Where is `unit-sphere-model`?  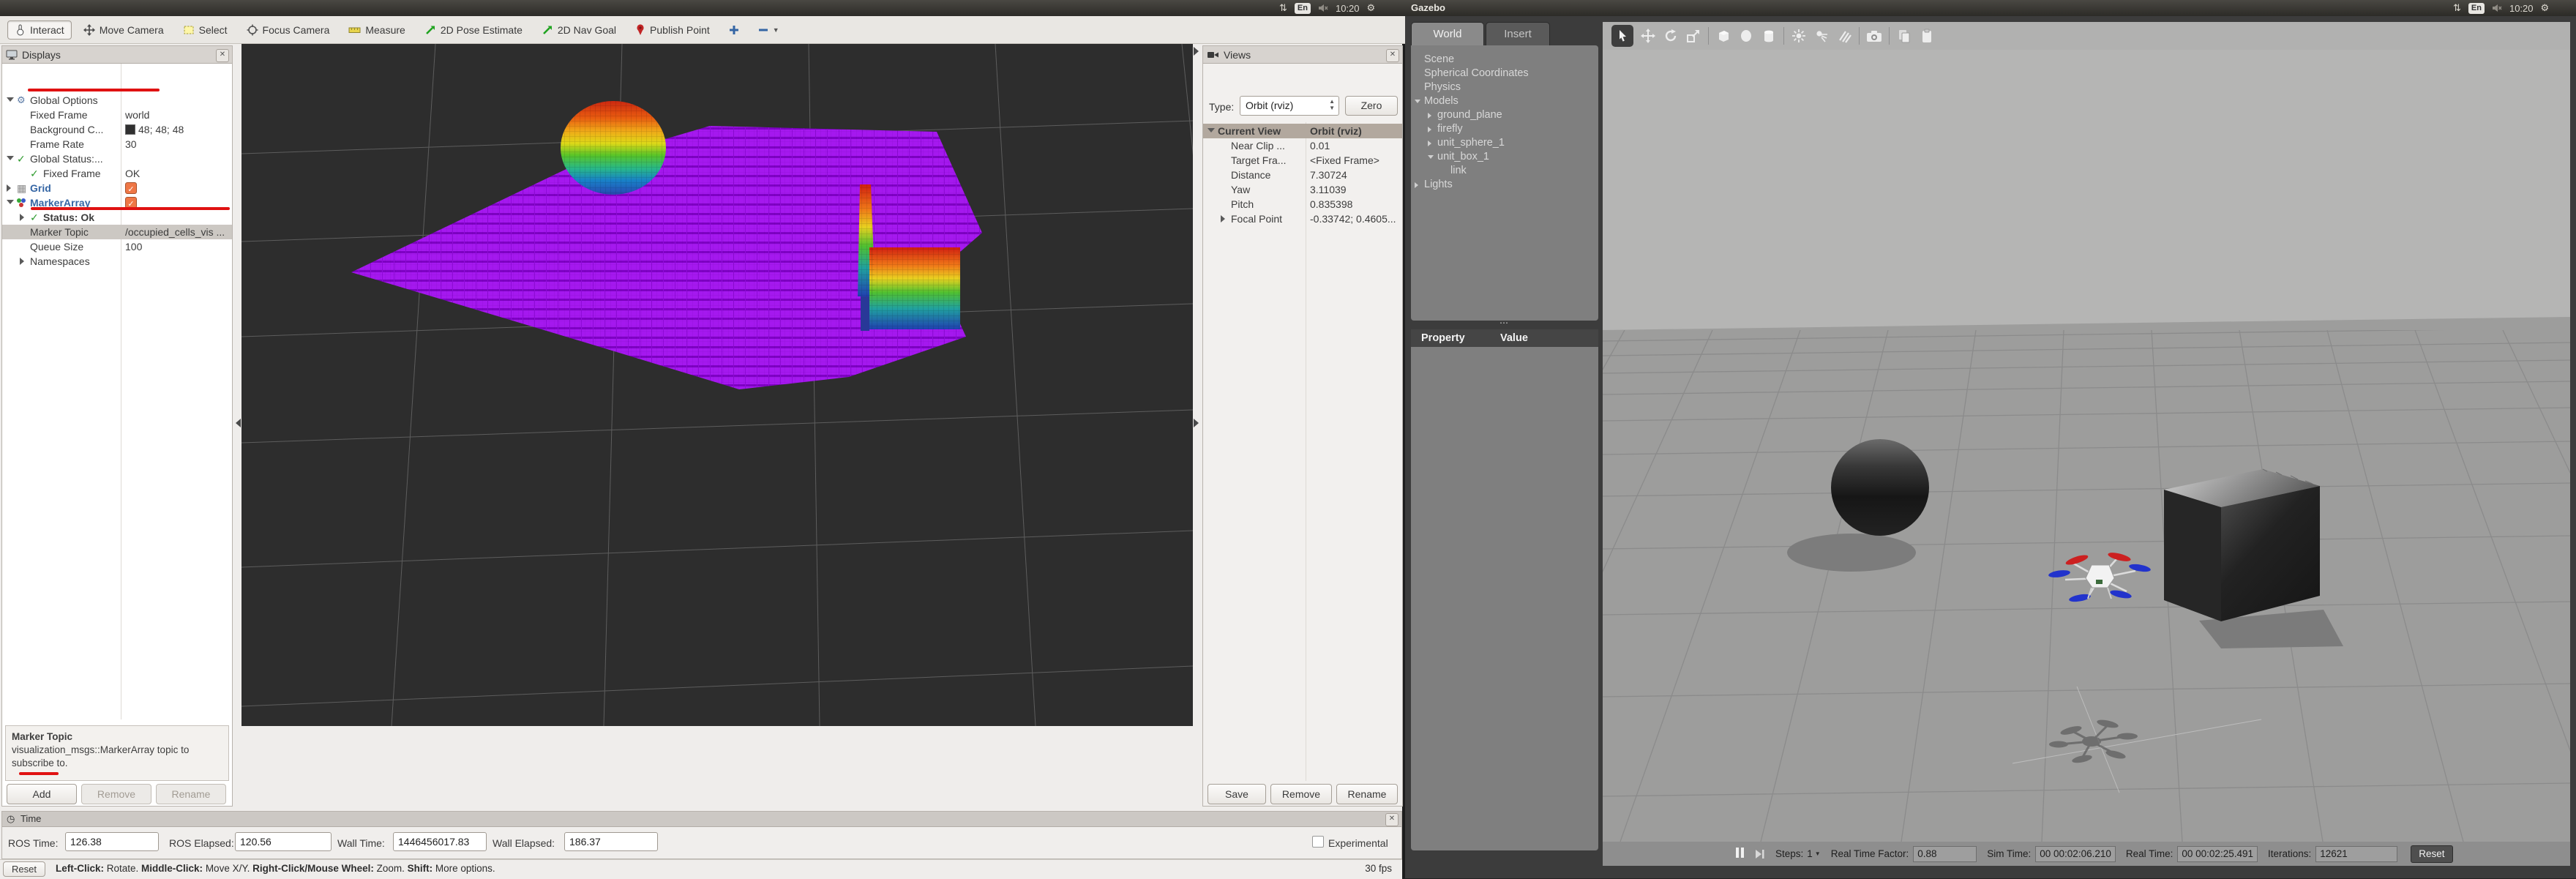 unit-sphere-model is located at coordinates (1880, 487).